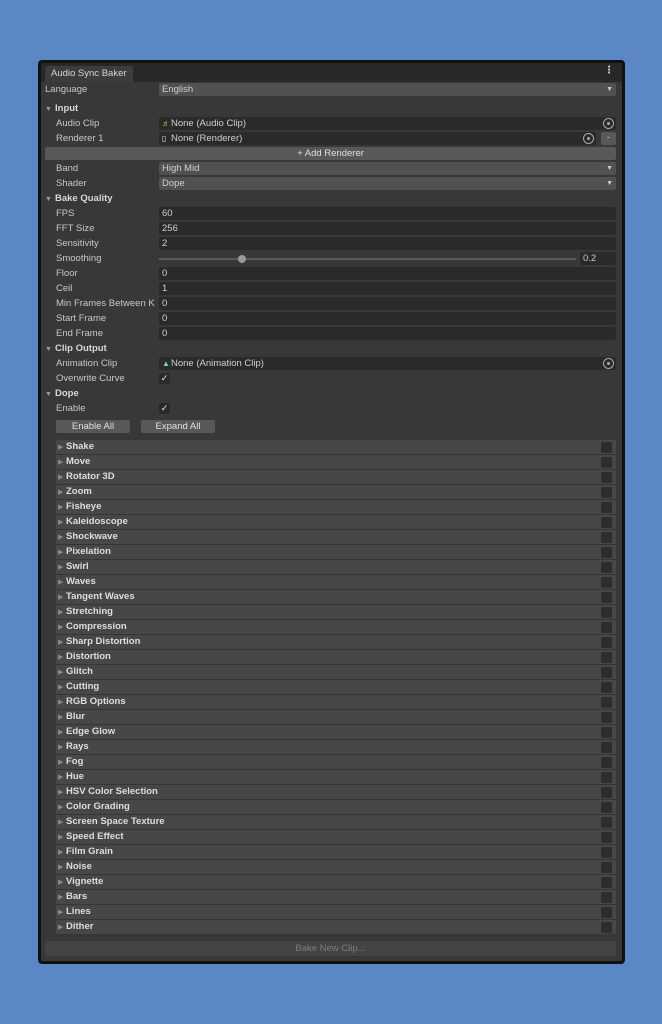 The image size is (662, 1024). I want to click on audio-clip-field: ♬None (Audio Clip), so click(387, 123).